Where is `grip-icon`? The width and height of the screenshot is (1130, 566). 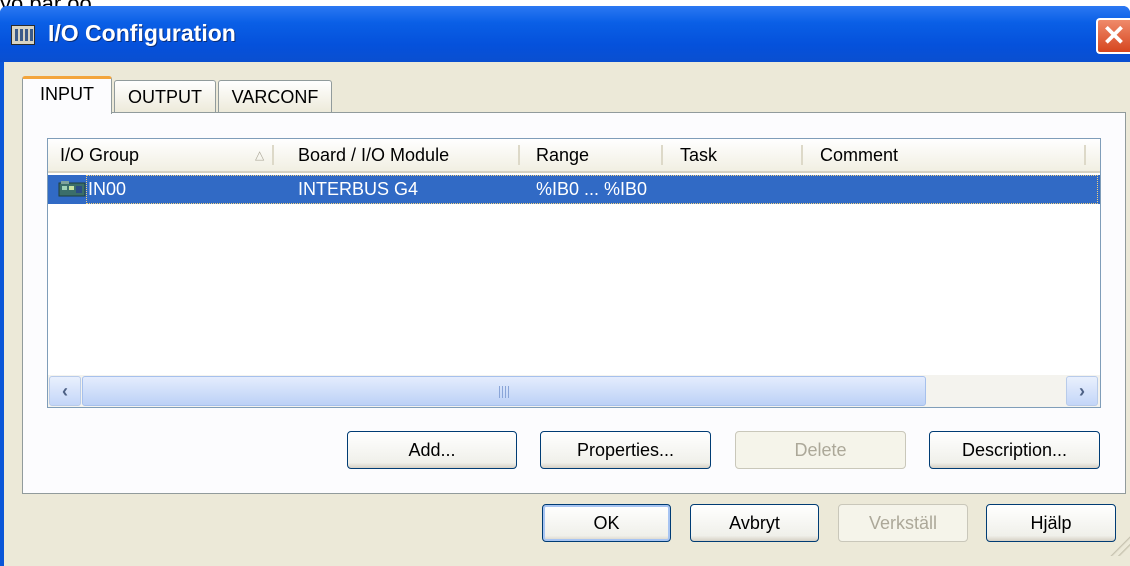
grip-icon is located at coordinates (505, 392).